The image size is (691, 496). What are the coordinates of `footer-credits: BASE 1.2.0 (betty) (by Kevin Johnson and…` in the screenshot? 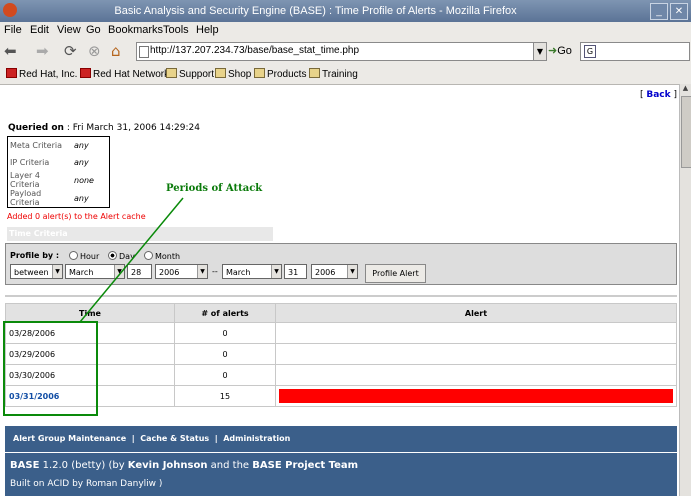 It's located at (341, 474).